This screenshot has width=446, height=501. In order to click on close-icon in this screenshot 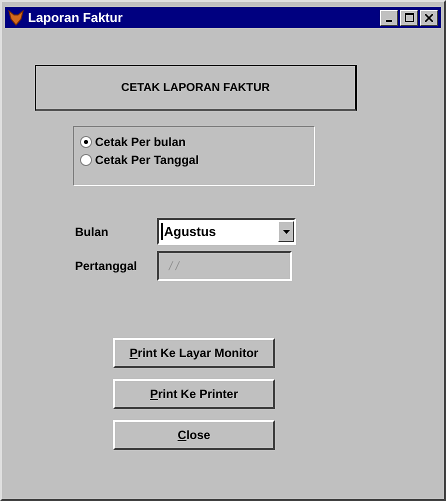, I will do `click(429, 18)`.